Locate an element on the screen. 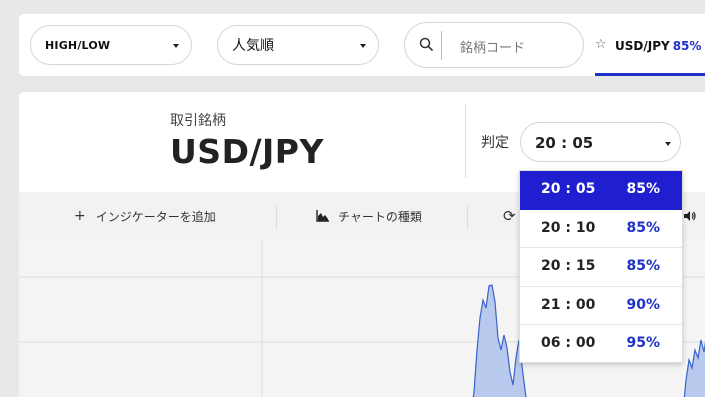 This screenshot has height=397, width=705. expiry-option-time: 06 : 00 is located at coordinates (568, 343).